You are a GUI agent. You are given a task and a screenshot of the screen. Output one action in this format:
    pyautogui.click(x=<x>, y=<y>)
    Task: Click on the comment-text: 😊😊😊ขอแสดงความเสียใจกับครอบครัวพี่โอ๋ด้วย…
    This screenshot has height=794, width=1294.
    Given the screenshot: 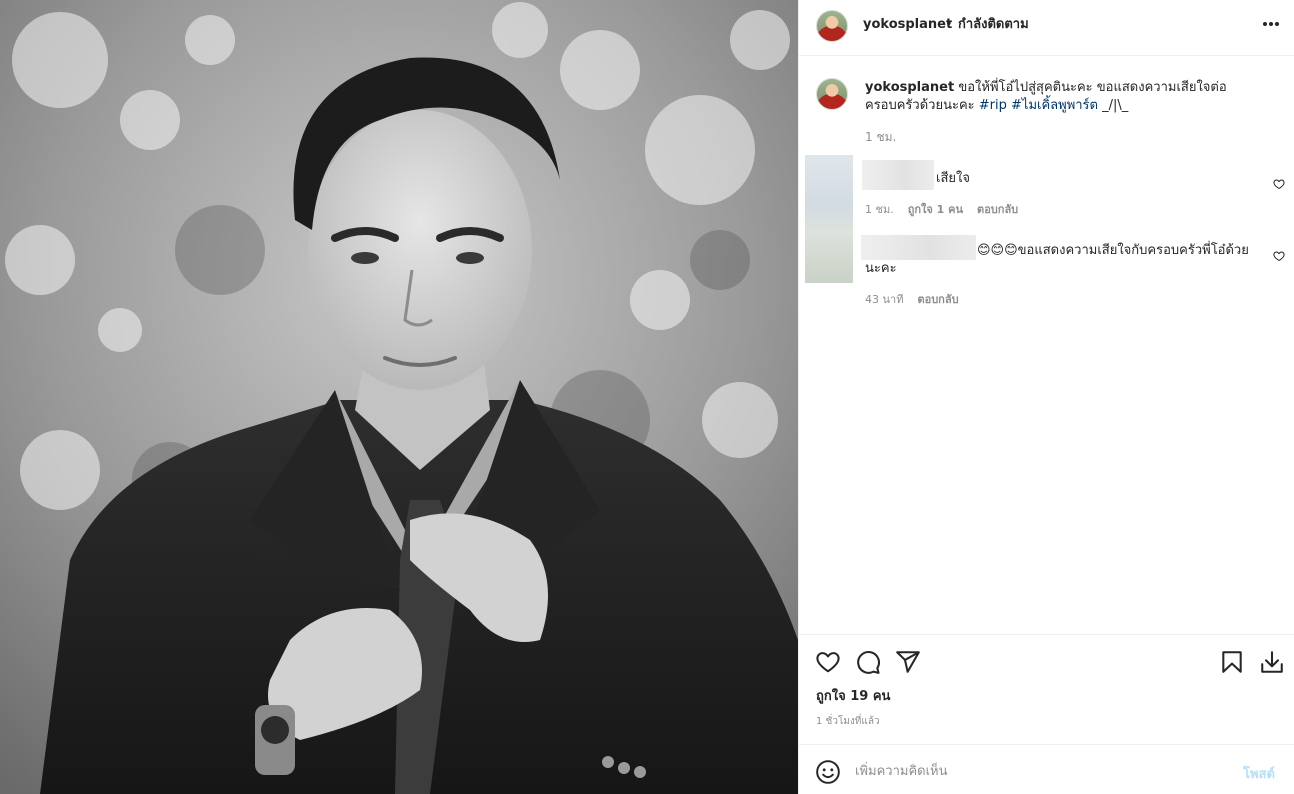 What is the action you would take?
    pyautogui.click(x=1057, y=259)
    